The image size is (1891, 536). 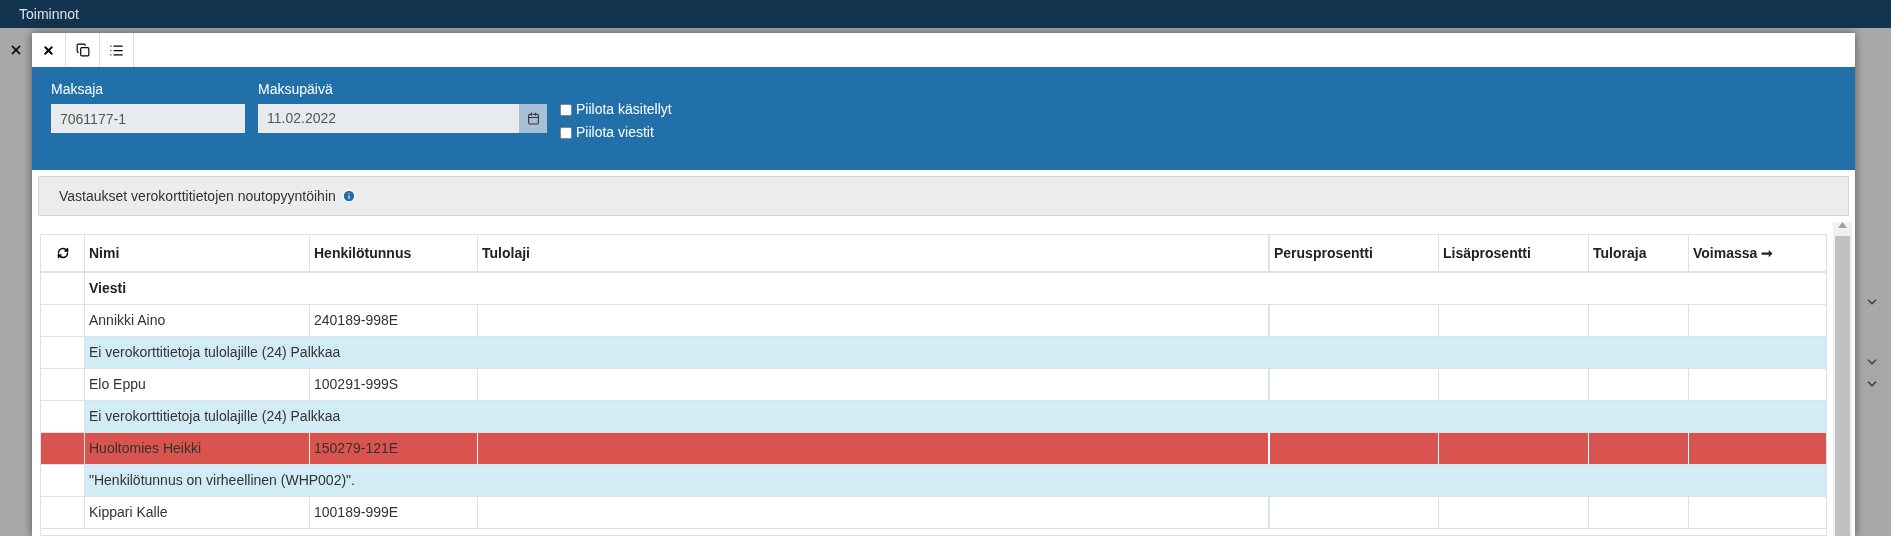 What do you see at coordinates (348, 196) in the screenshot?
I see `info-icon` at bounding box center [348, 196].